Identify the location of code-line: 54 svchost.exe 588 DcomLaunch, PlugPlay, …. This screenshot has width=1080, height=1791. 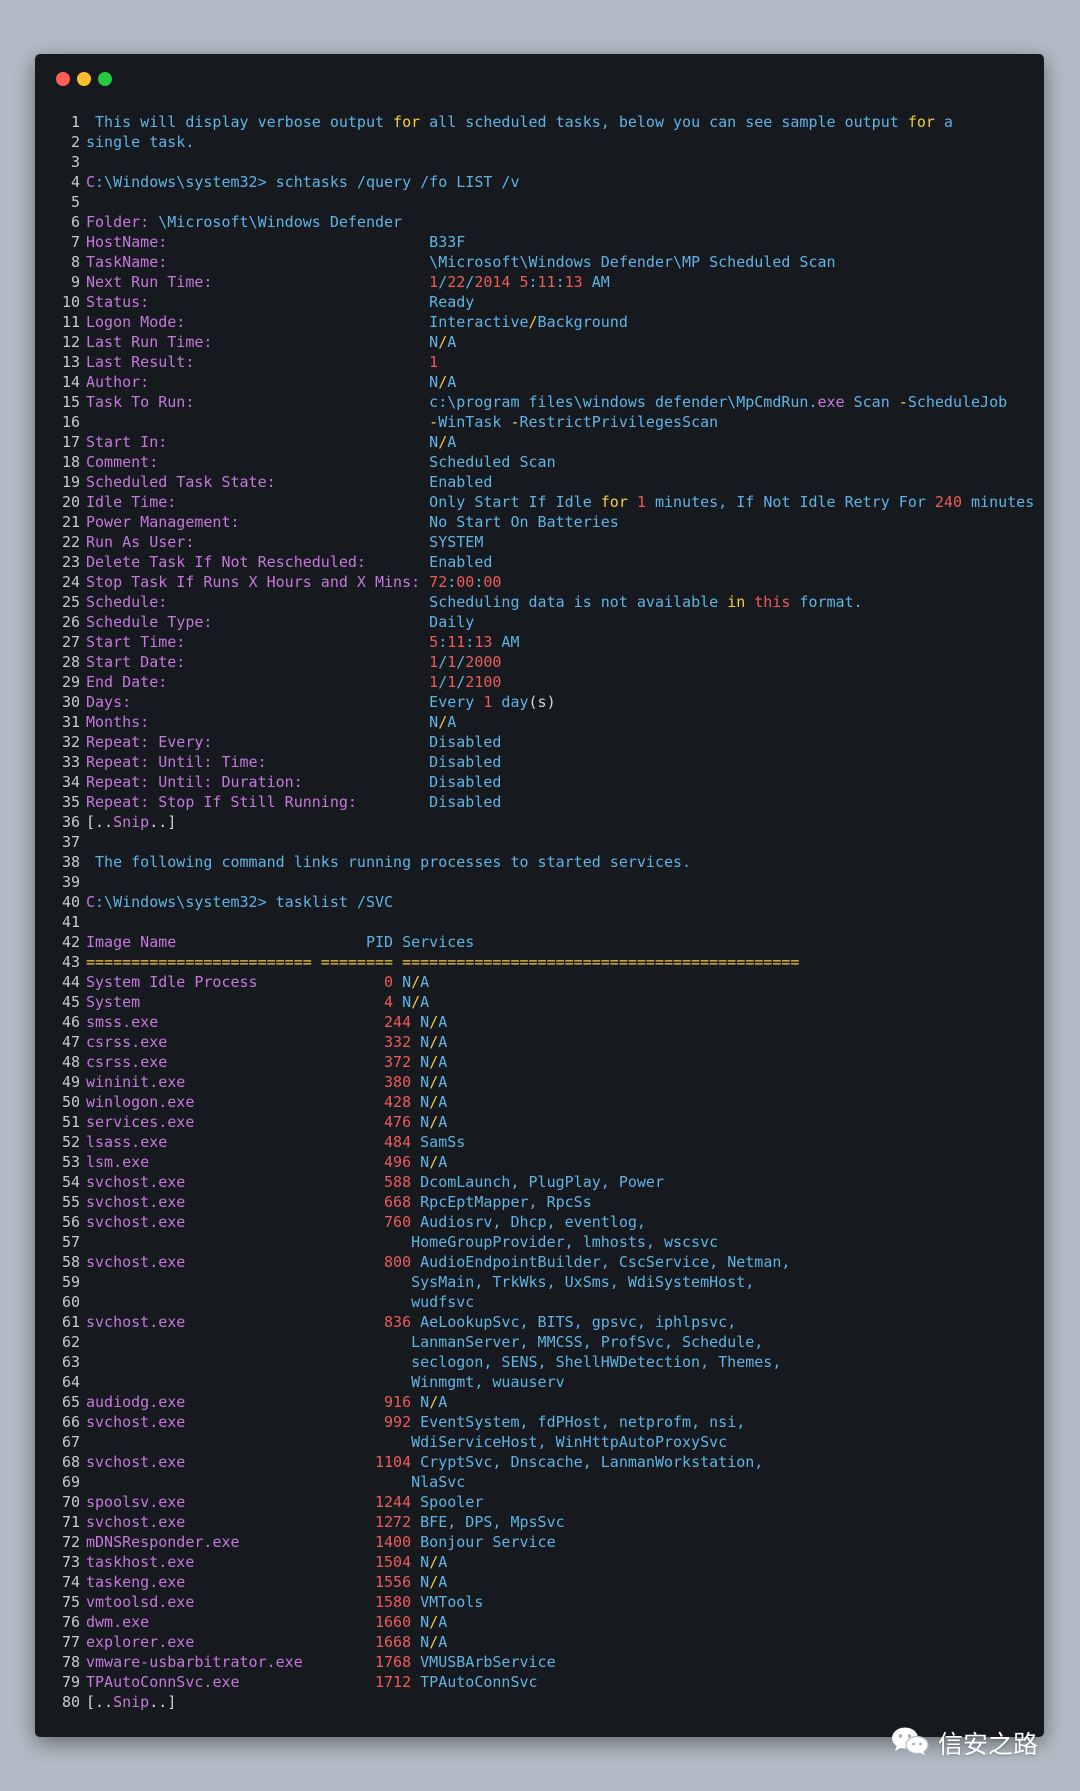
(546, 1182).